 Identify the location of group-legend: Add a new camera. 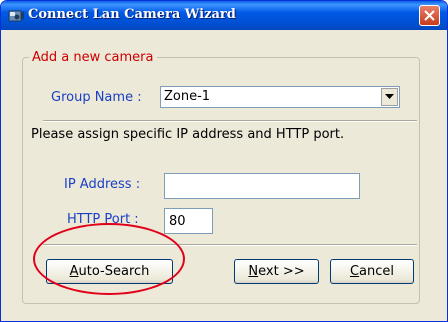
(93, 57).